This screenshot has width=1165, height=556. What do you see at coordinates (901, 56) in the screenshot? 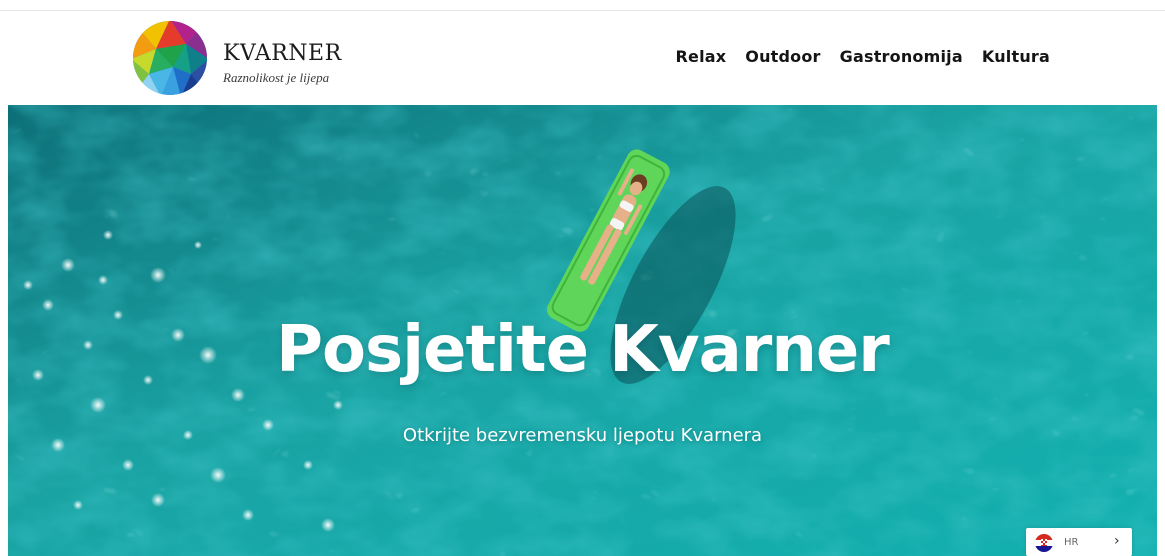
I see `nav-item-gastronomija: Gastronomija` at bounding box center [901, 56].